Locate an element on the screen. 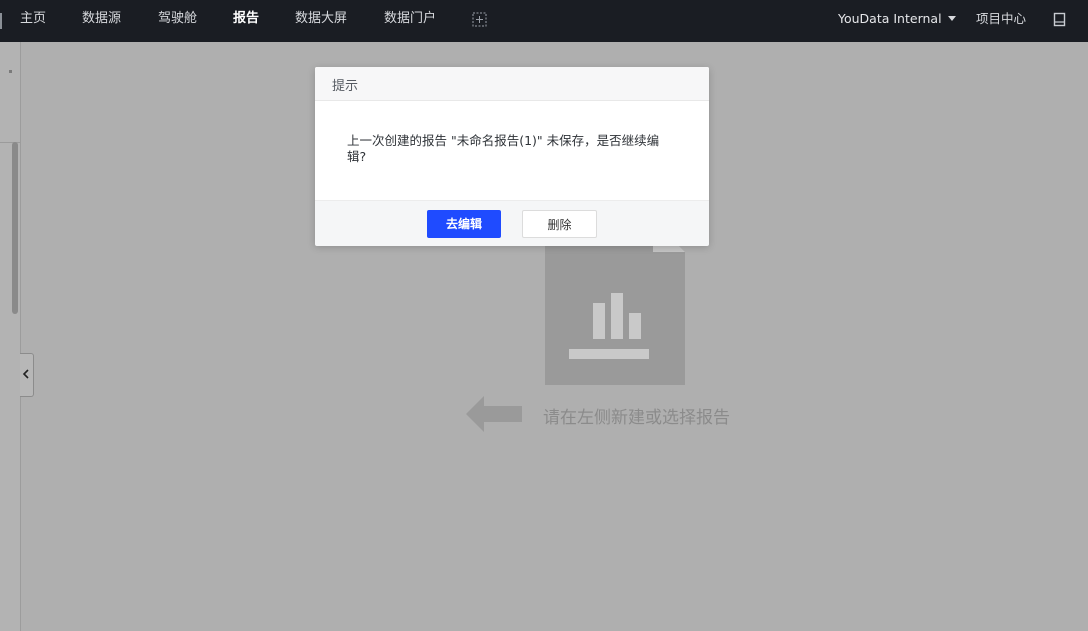 Image resolution: width=1088 pixels, height=631 pixels. nav-edge-divider is located at coordinates (1, 21).